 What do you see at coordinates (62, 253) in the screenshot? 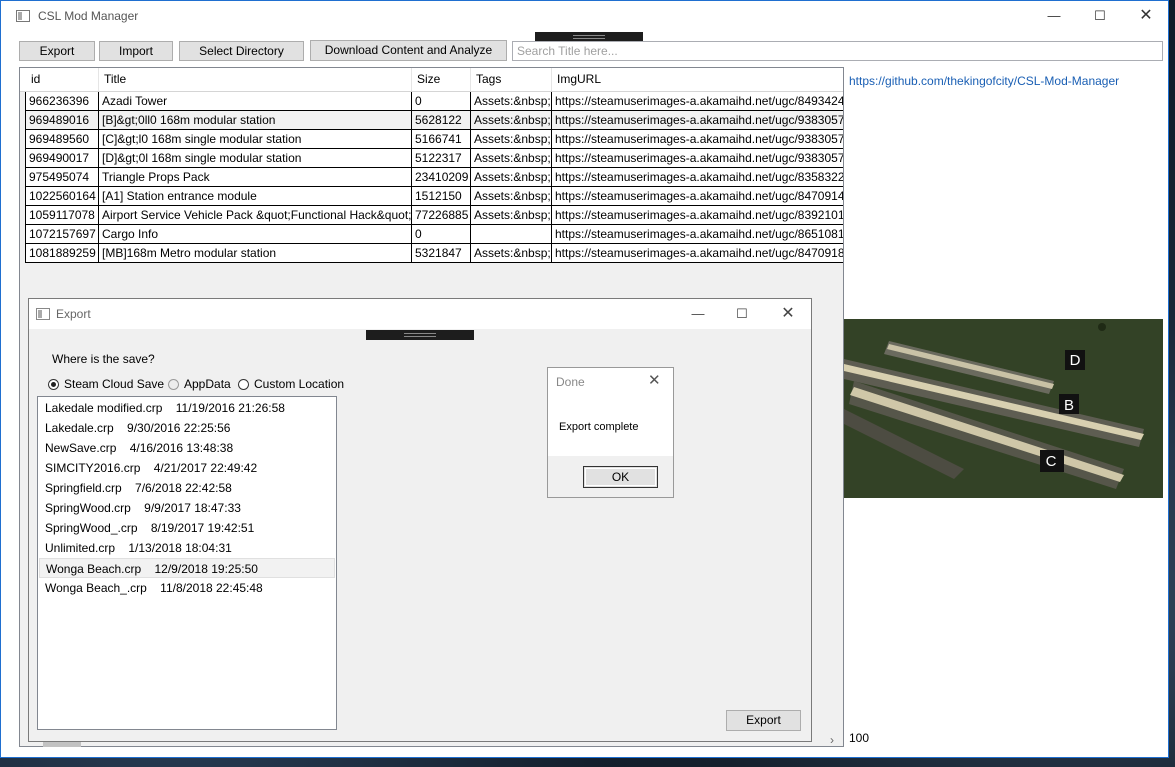
I see `cell-id: 1081889259` at bounding box center [62, 253].